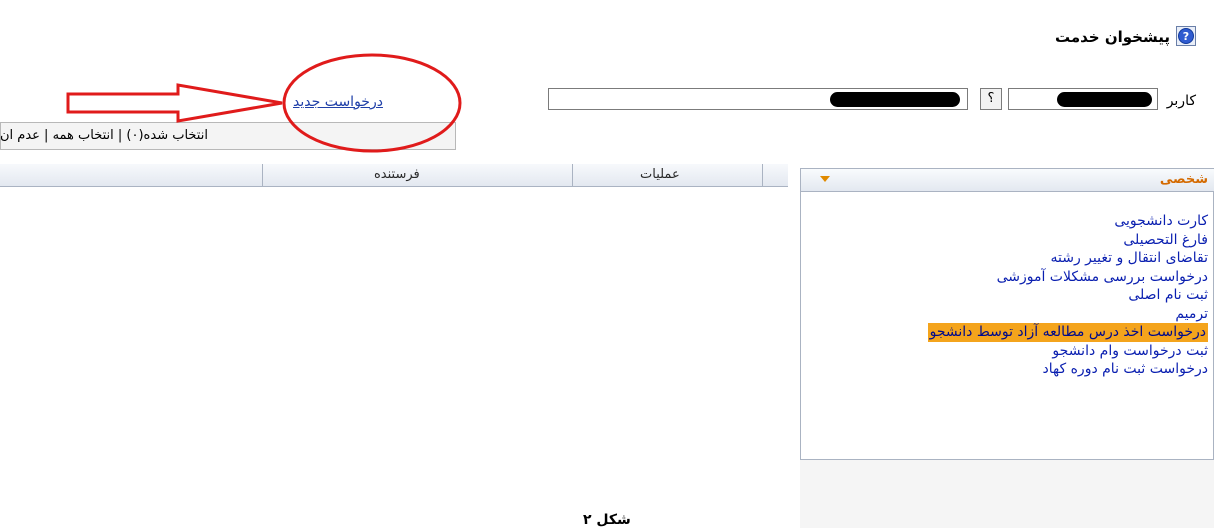 This screenshot has height=528, width=1214. Describe the element at coordinates (825, 179) in the screenshot. I see `chevron-down-icon` at that location.